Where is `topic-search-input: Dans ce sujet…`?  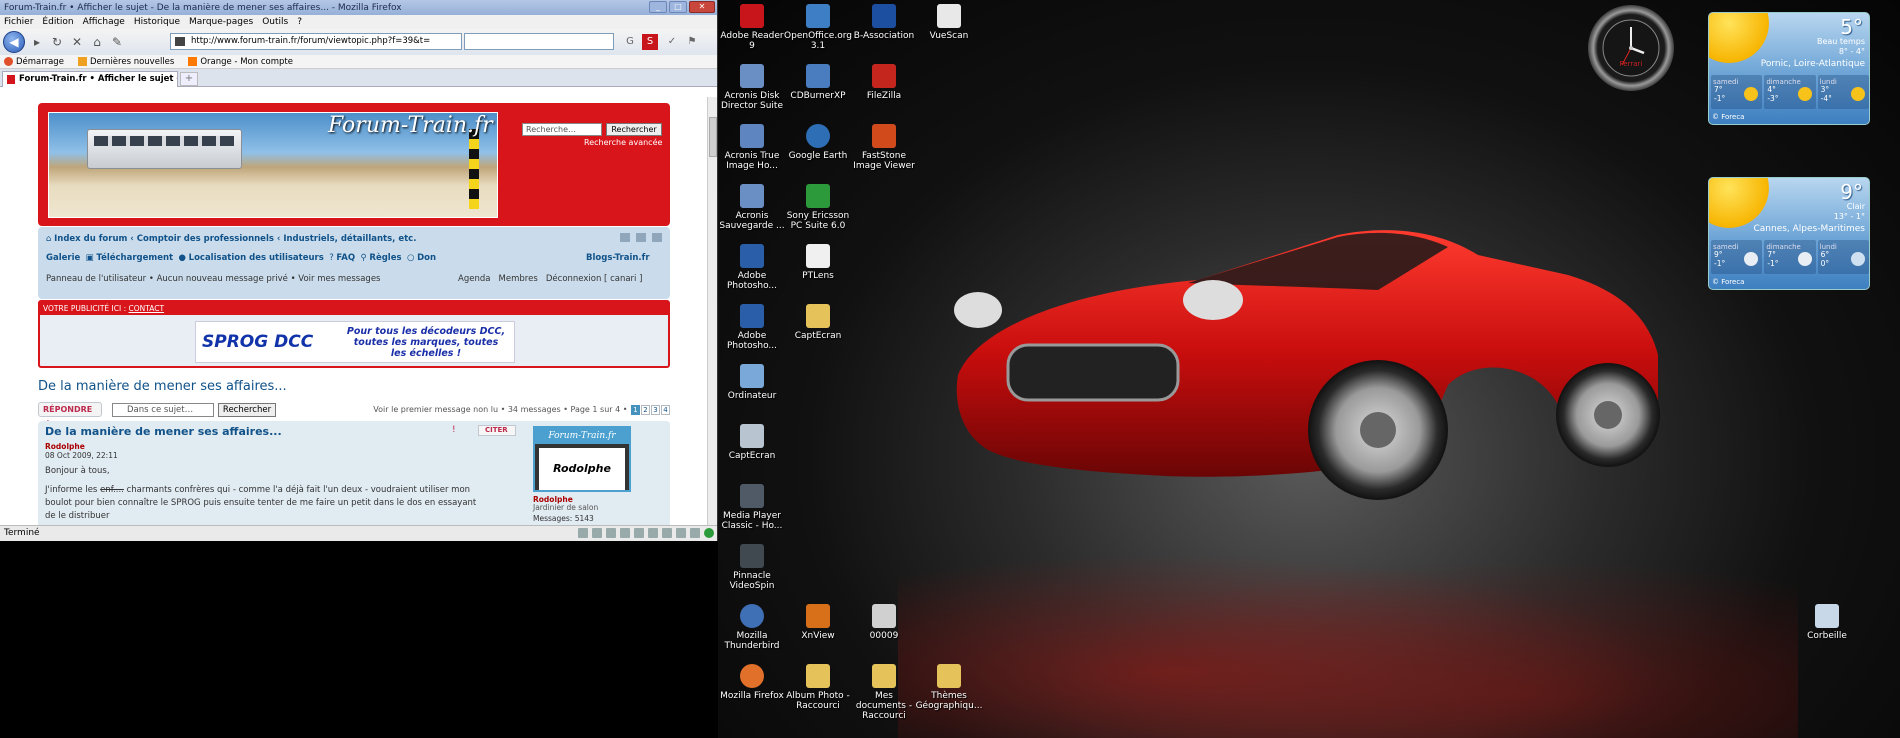
topic-search-input: Dans ce sujet… is located at coordinates (163, 410).